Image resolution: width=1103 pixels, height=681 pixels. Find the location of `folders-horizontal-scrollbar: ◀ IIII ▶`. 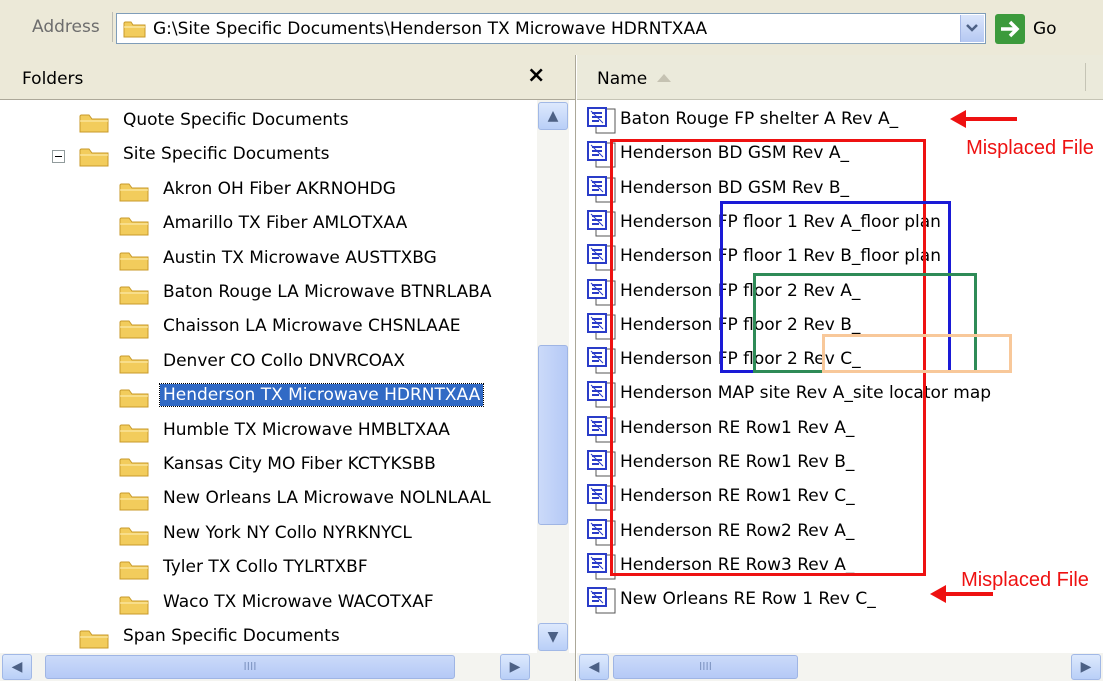

folders-horizontal-scrollbar: ◀ IIII ▶ is located at coordinates (287, 667).